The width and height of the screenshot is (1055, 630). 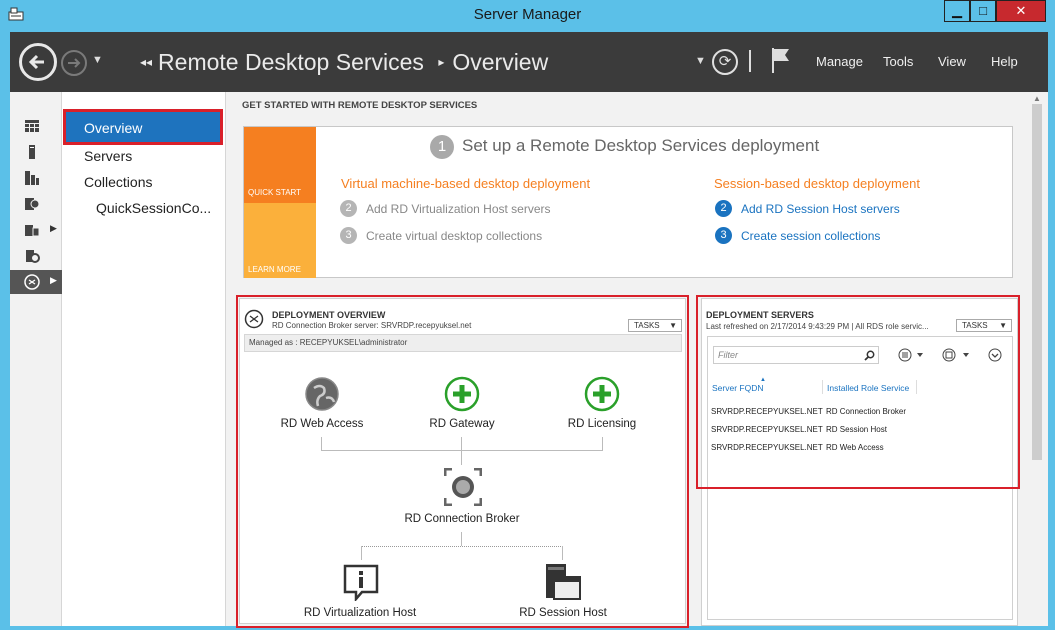 I want to click on breadcrumb: ◂◂ Remote Desktop Services ▸ Overview, so click(x=344, y=62).